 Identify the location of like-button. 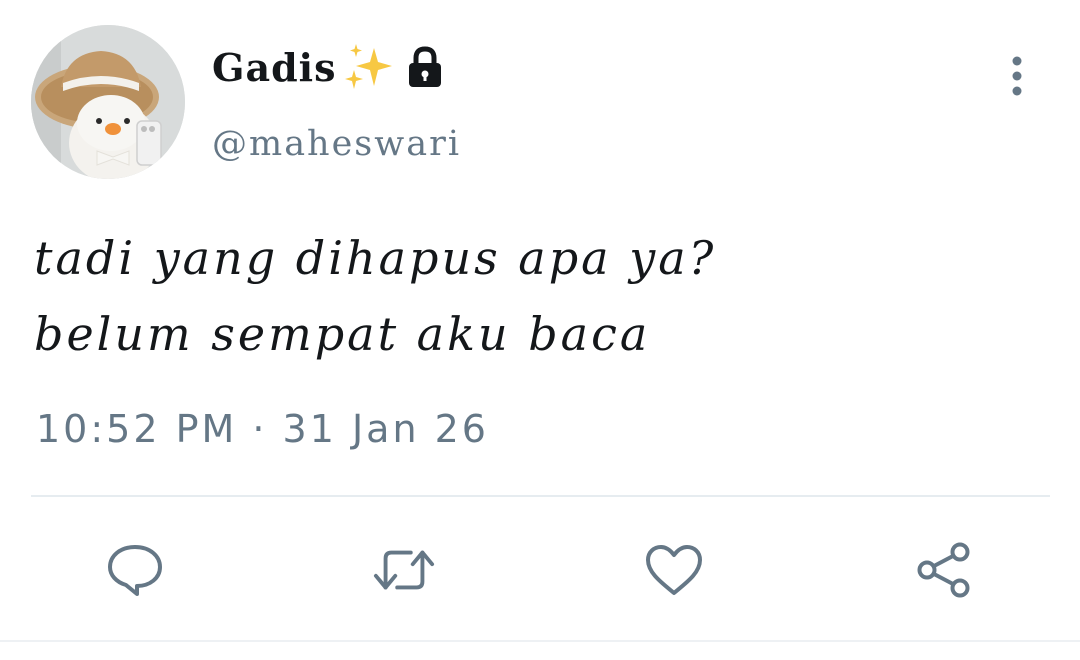
(674, 570).